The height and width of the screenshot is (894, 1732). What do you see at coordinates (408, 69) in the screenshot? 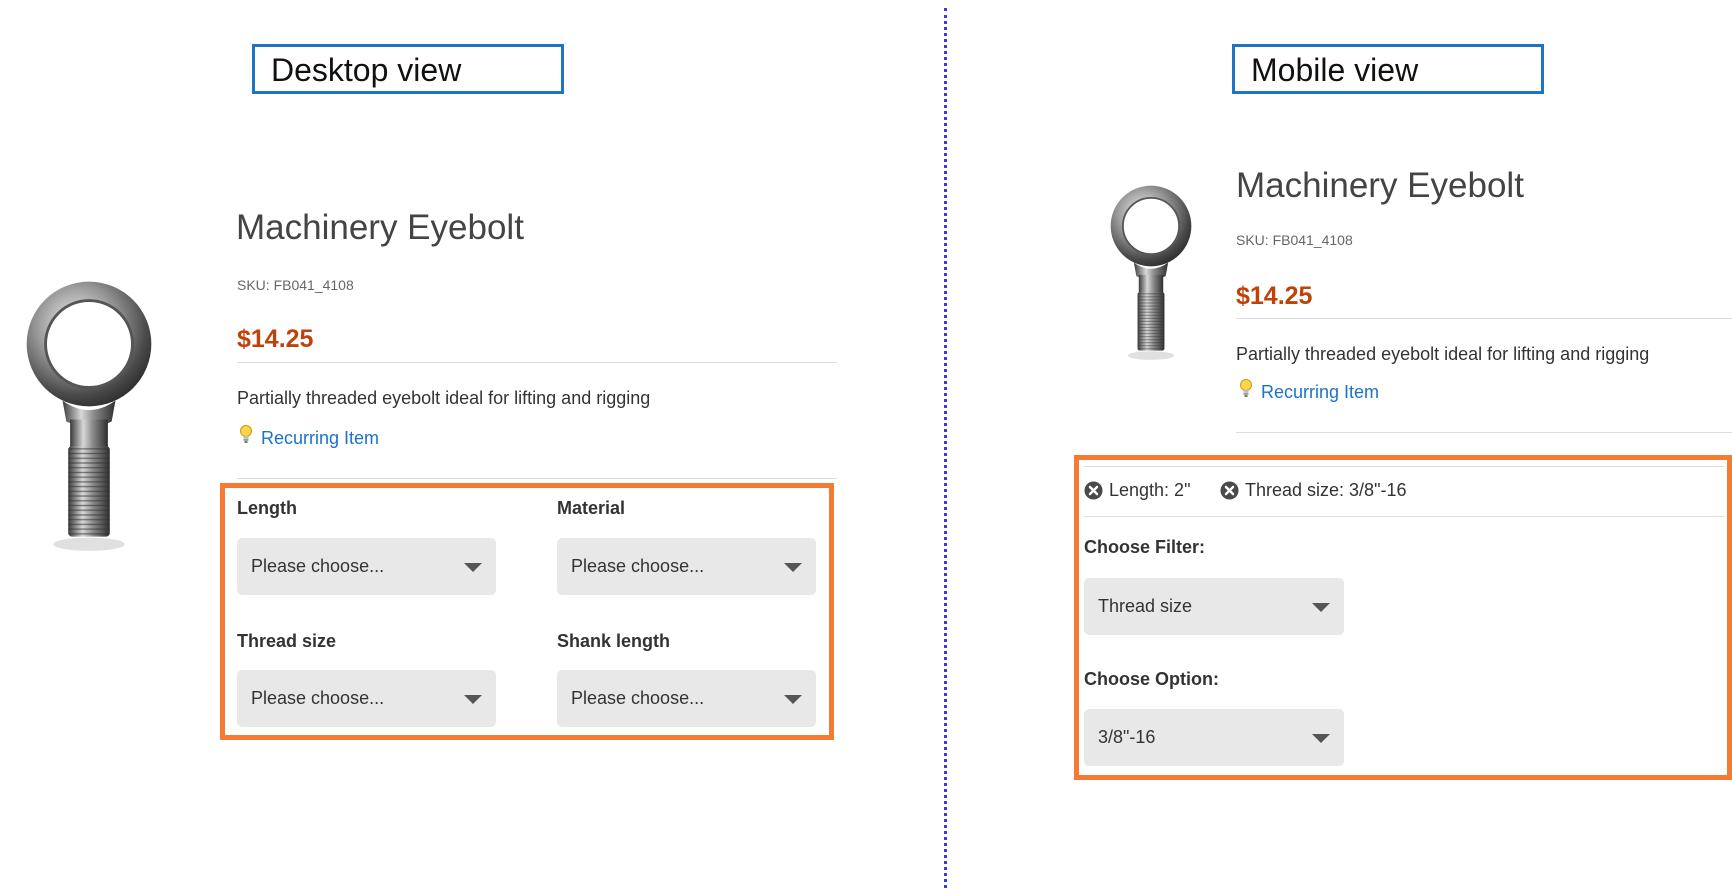
I see `desktop-view-label: Desktop view` at bounding box center [408, 69].